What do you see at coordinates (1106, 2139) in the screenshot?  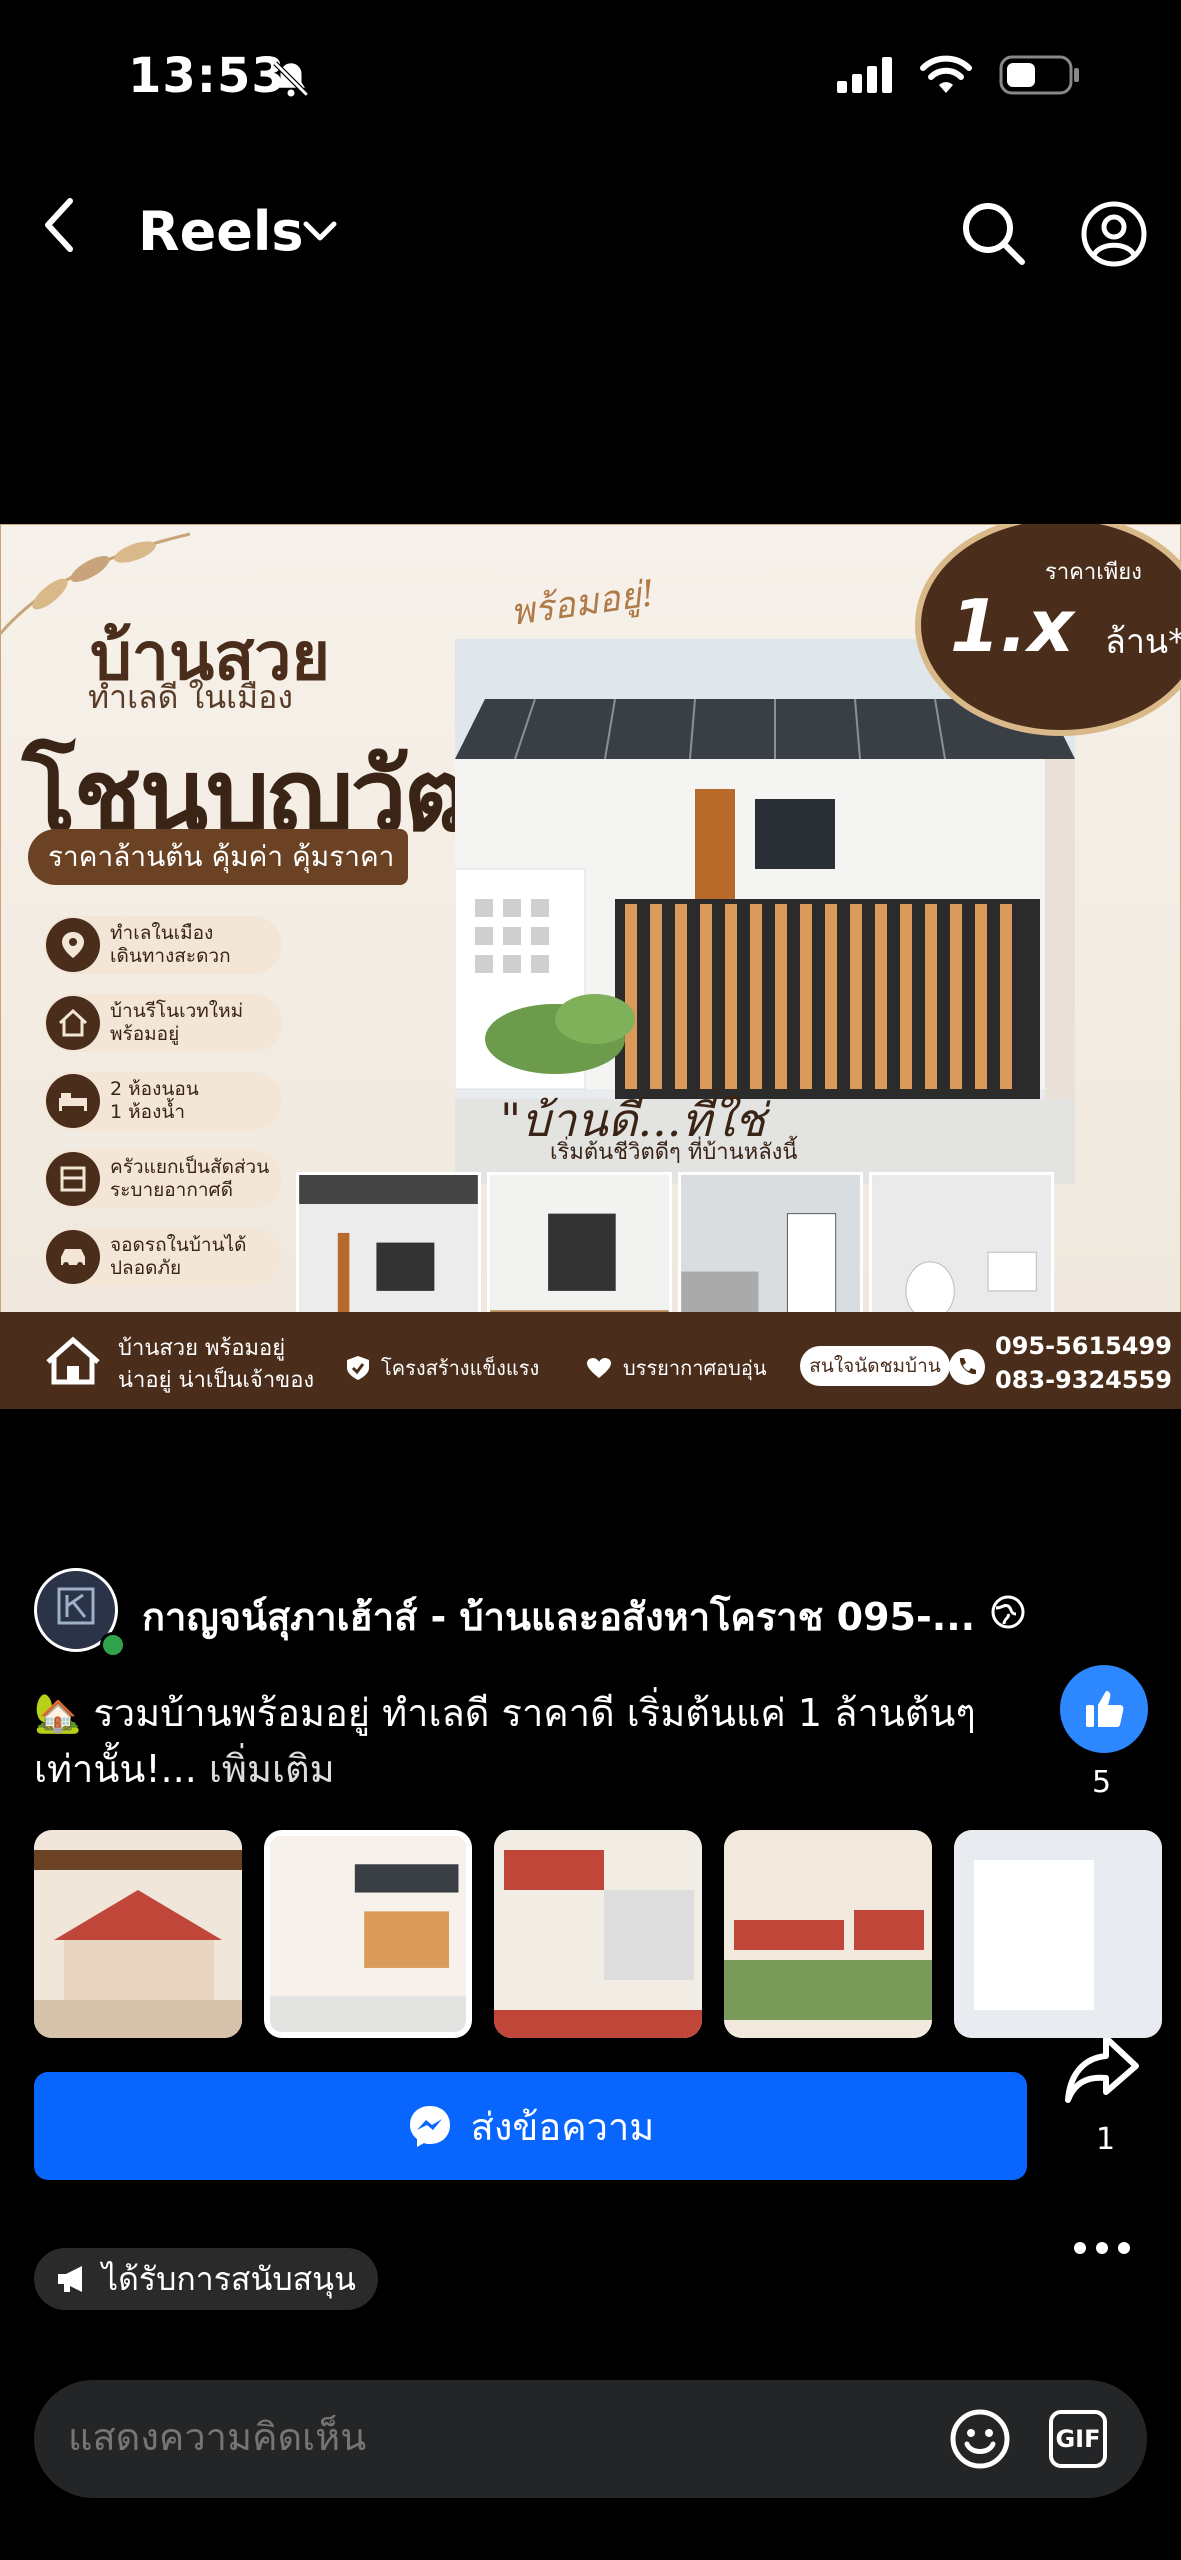 I see `share-count: 1` at bounding box center [1106, 2139].